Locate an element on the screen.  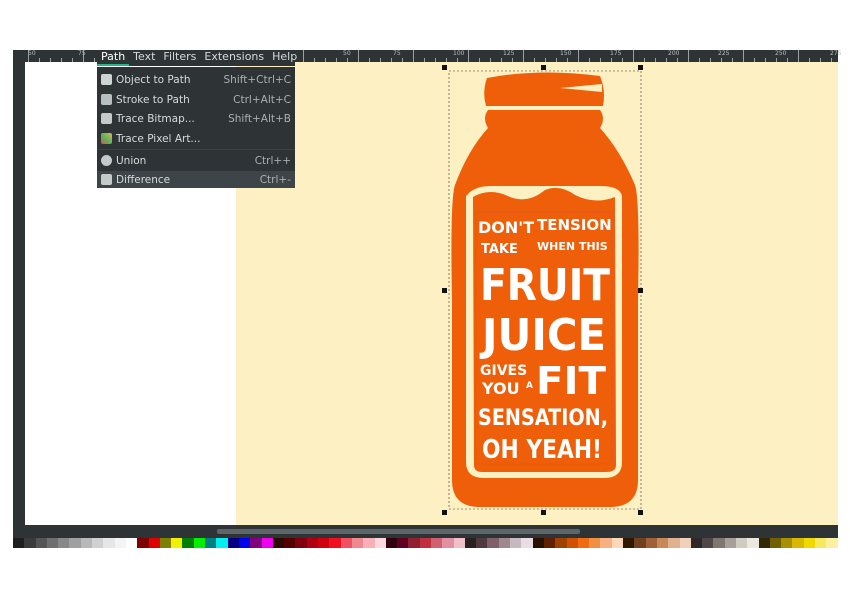
scrollbar-thumb is located at coordinates (398, 531).